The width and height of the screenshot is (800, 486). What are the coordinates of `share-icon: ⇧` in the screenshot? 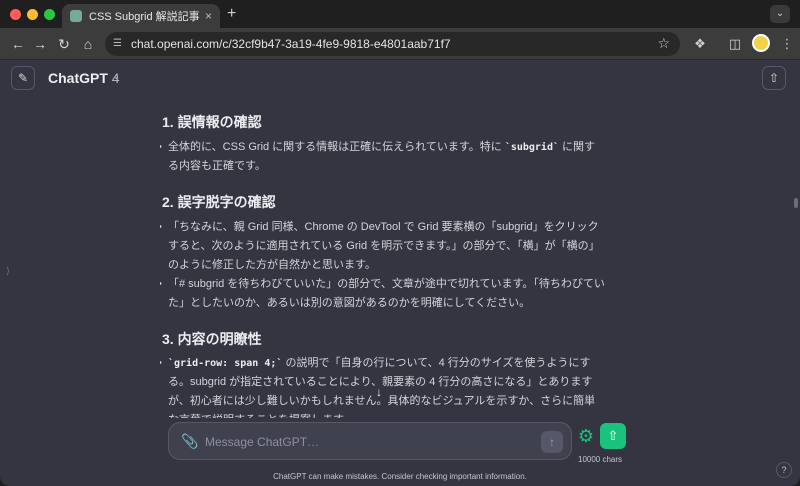 It's located at (774, 78).